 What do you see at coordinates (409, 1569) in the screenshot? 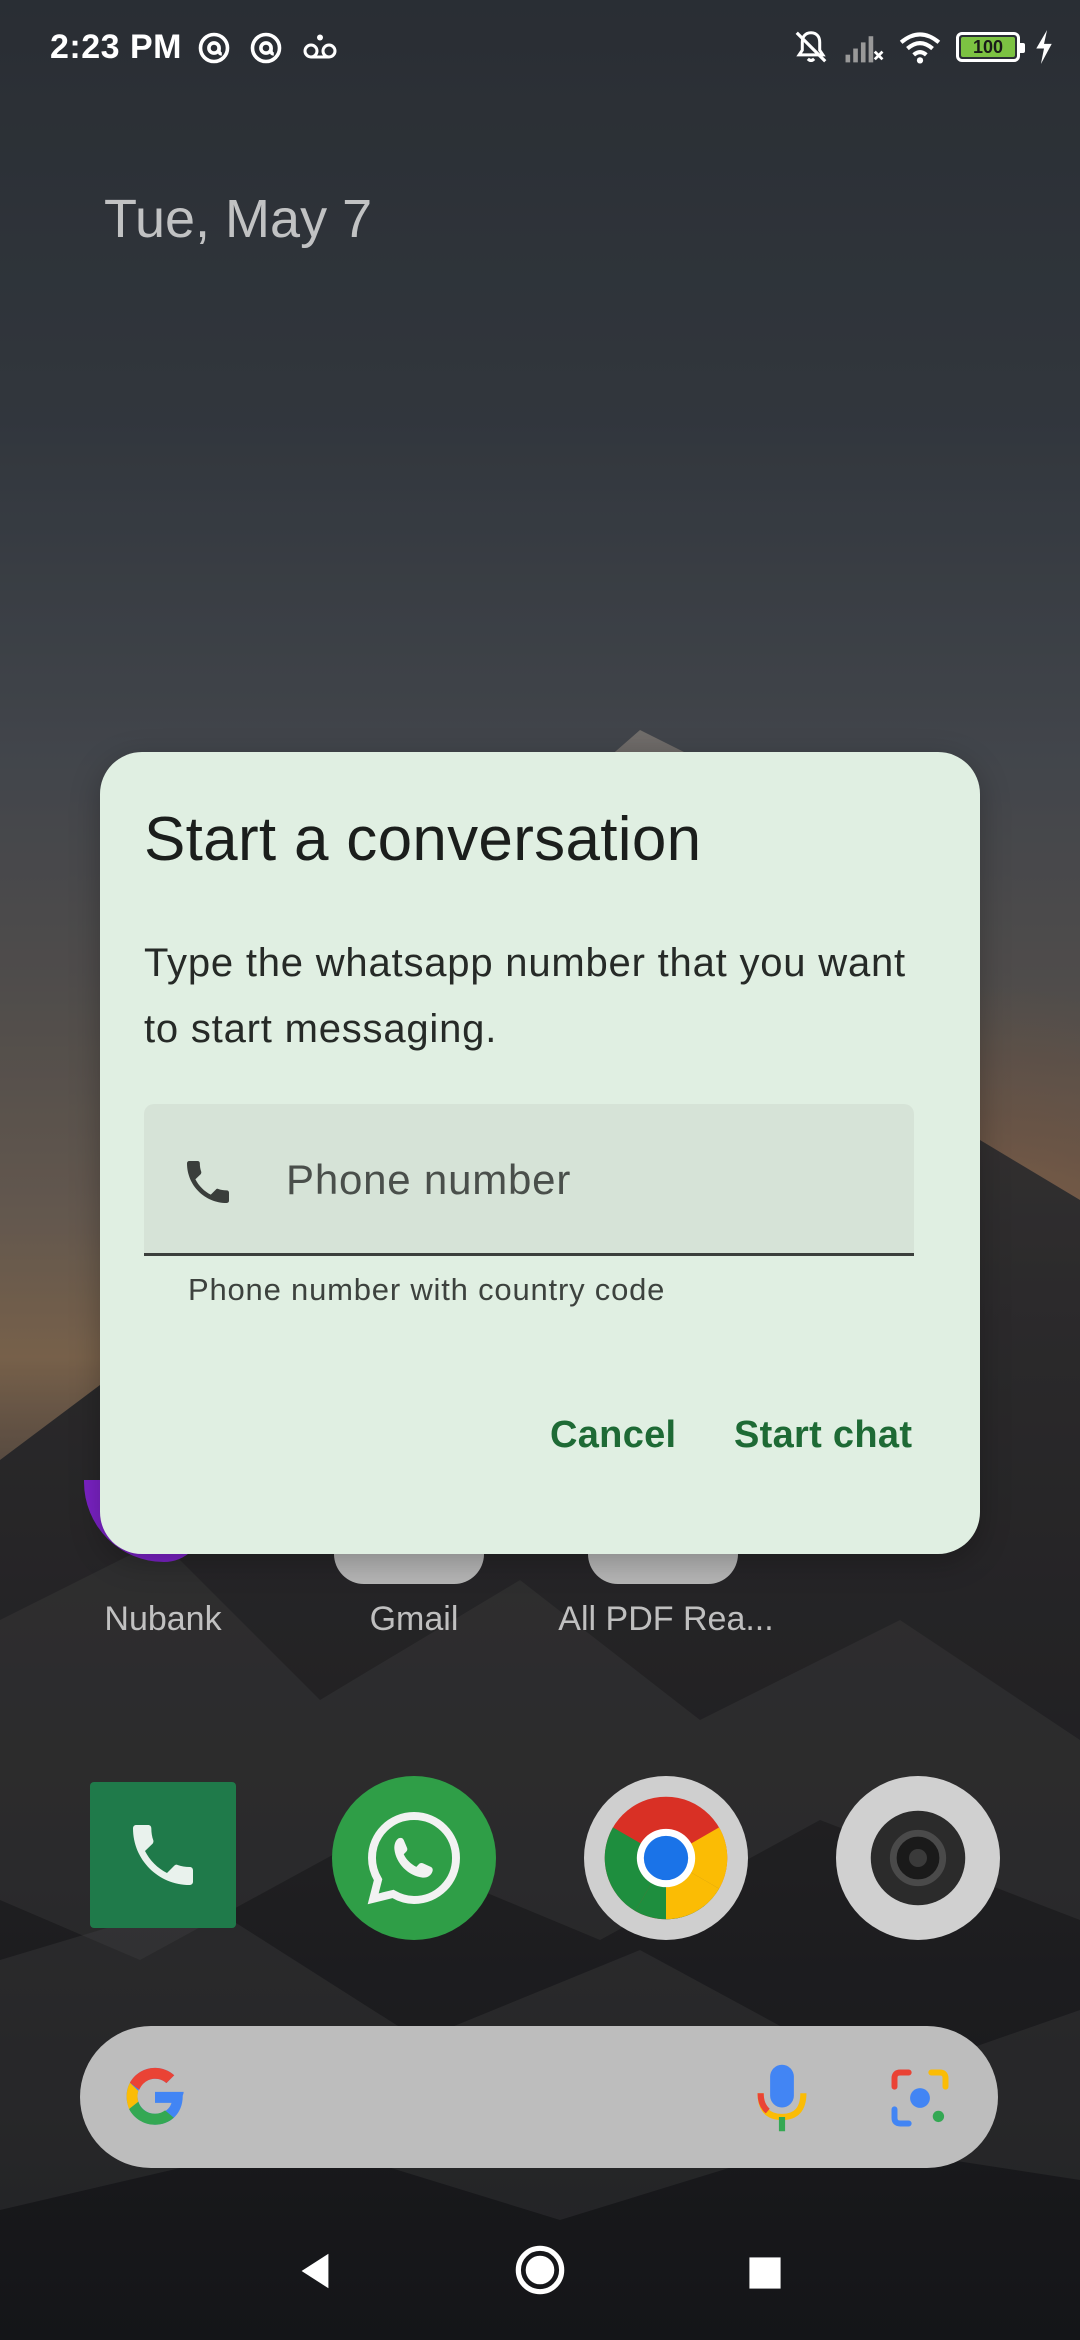
I see `gmail-app-icon` at bounding box center [409, 1569].